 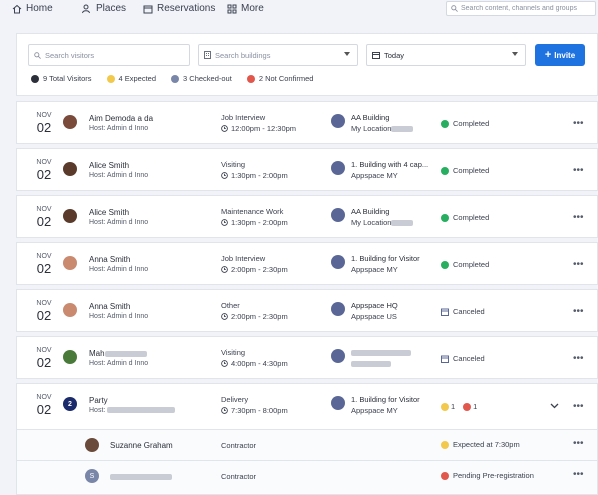 I want to click on building-name: AA Building, so click(x=370, y=117).